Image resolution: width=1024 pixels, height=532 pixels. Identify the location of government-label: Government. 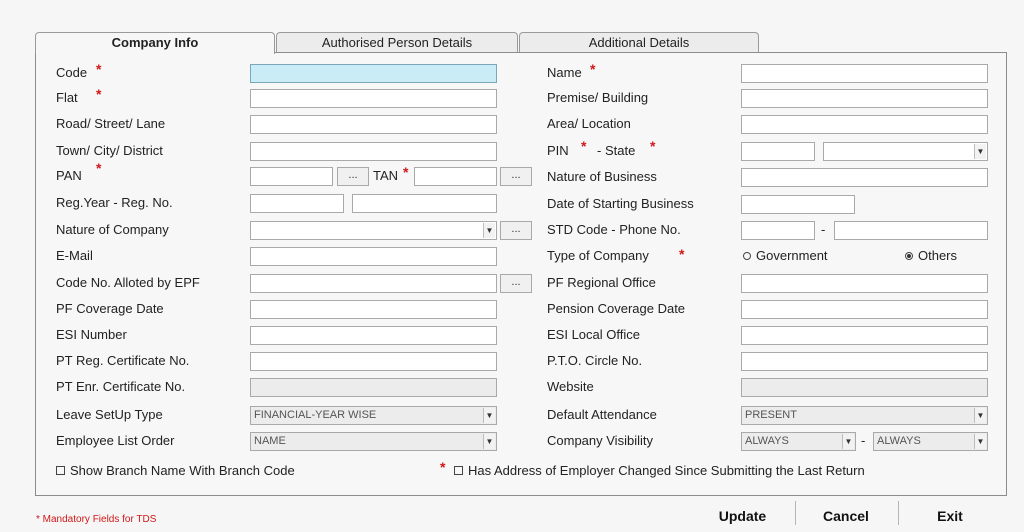
(792, 255).